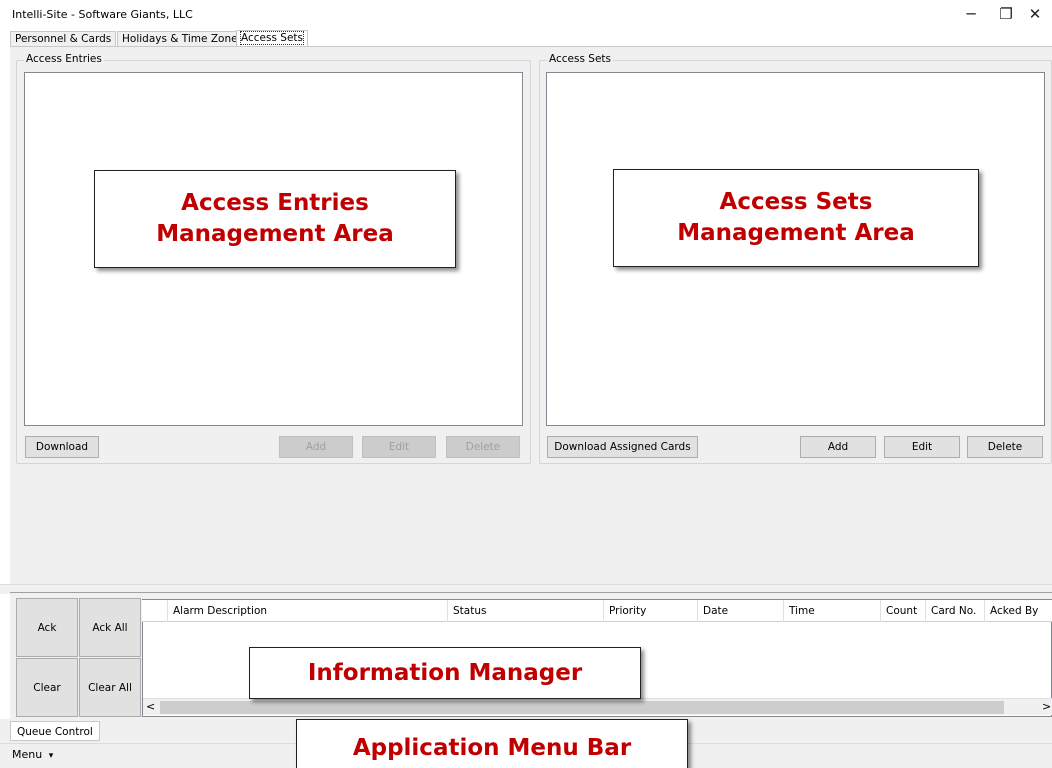 The width and height of the screenshot is (1052, 768). Describe the element at coordinates (622, 447) in the screenshot. I see `download-assigned-cards-button: Download Assigned Cards` at that location.